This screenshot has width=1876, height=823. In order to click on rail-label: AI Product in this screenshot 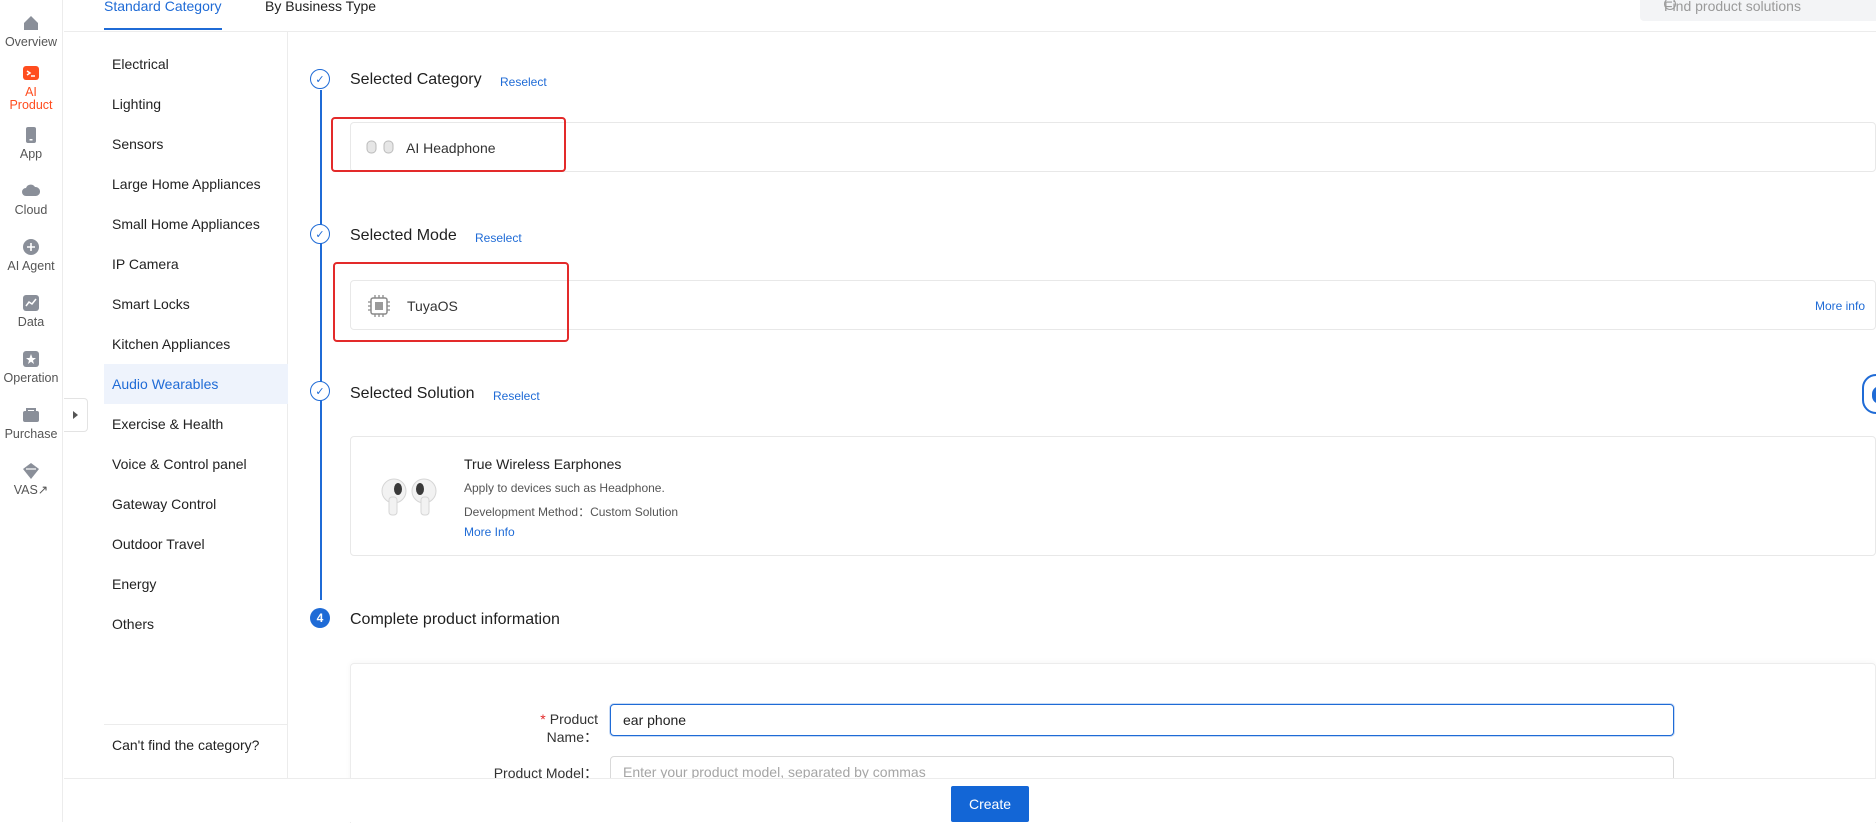, I will do `click(31, 98)`.